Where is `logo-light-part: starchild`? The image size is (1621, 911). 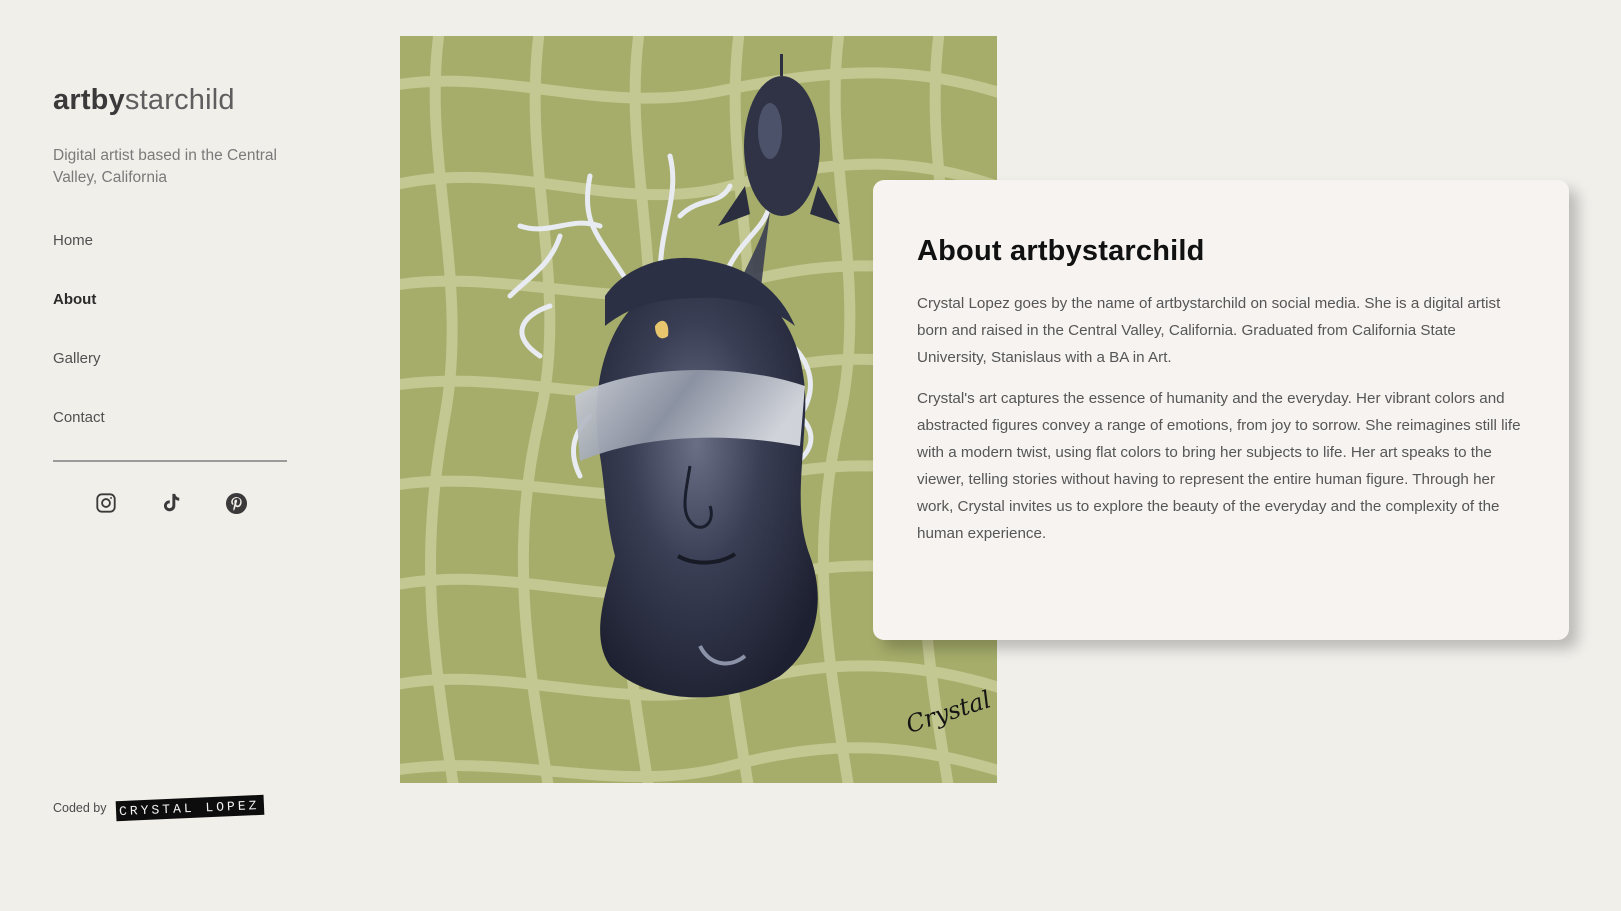 logo-light-part: starchild is located at coordinates (179, 100).